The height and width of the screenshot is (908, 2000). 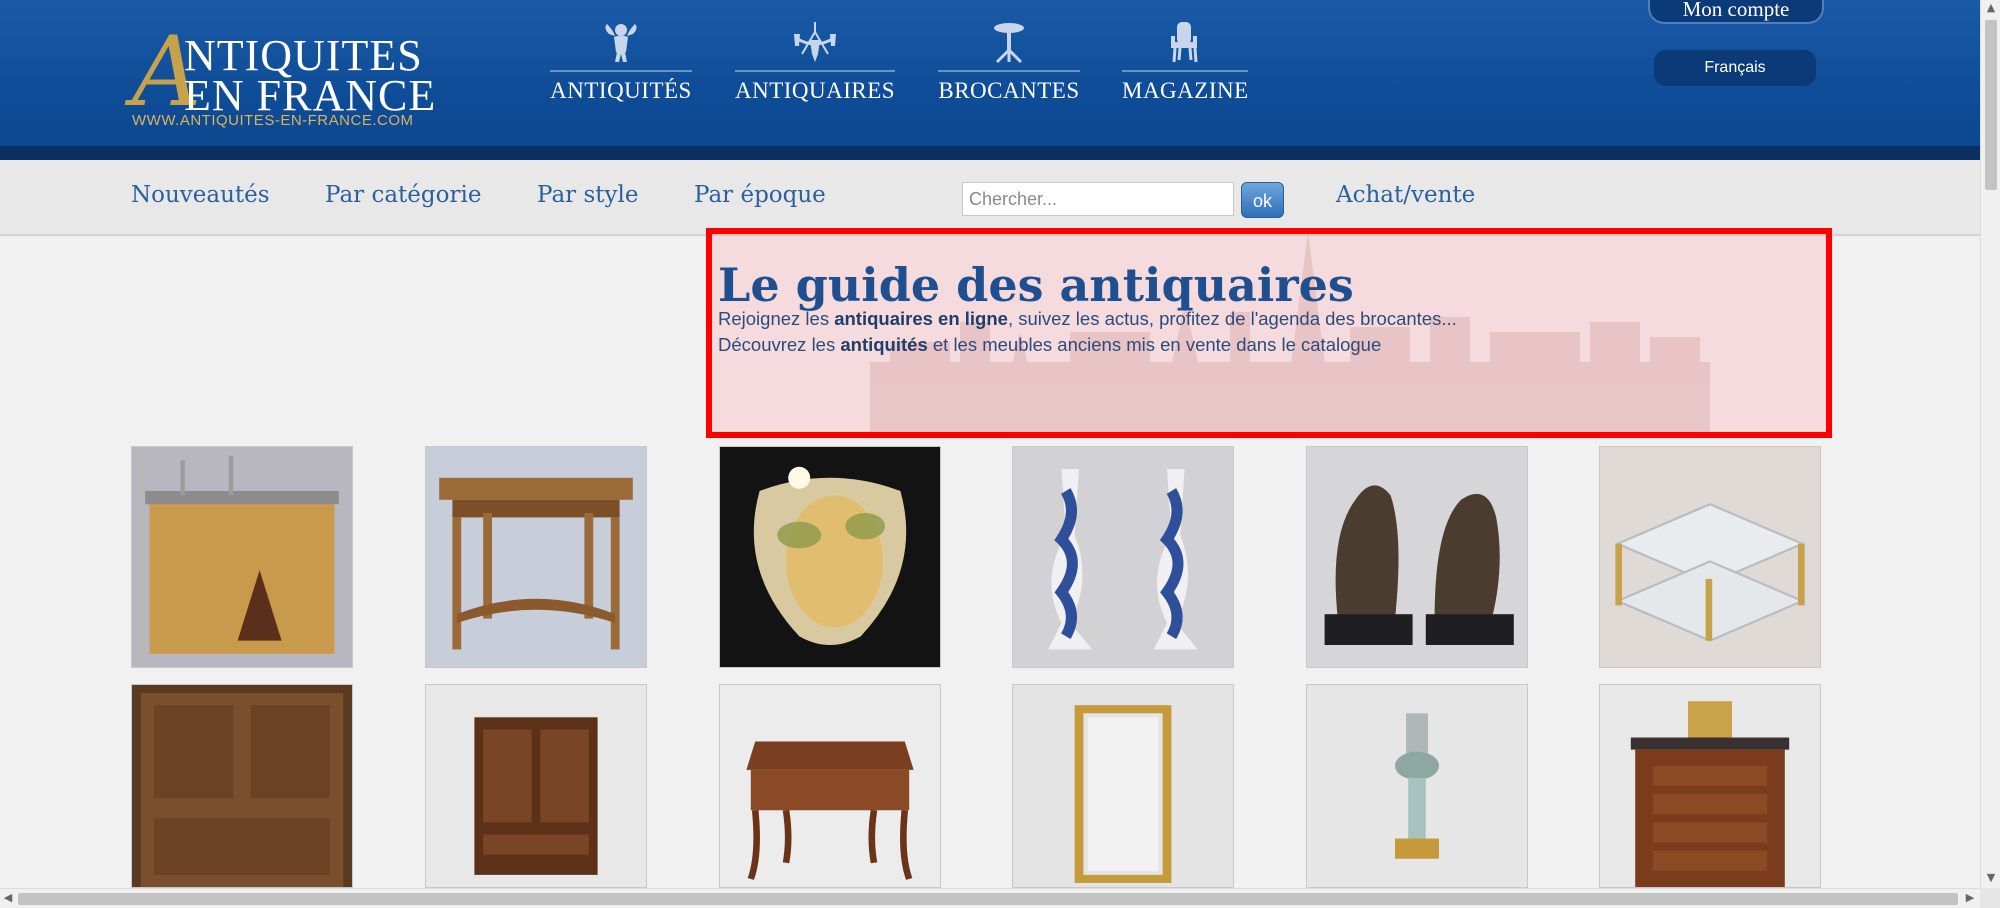 I want to click on scroll-right-arrow-icon: ▶, so click(x=1970, y=898).